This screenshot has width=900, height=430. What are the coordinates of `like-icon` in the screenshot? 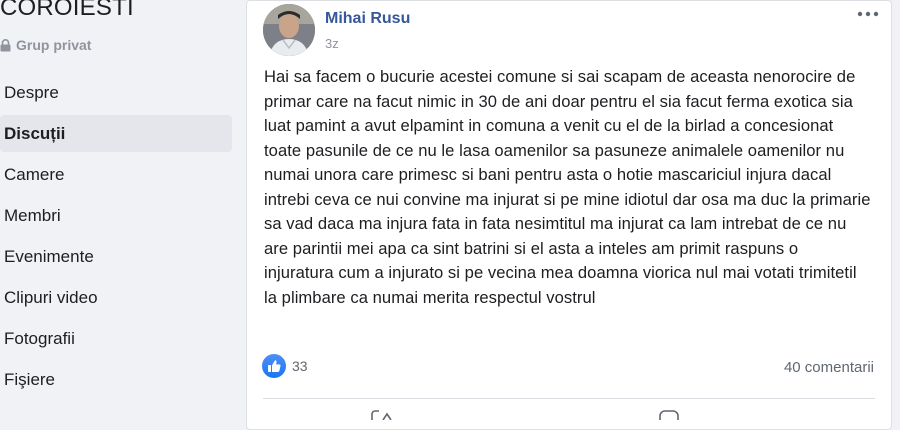 It's located at (274, 366).